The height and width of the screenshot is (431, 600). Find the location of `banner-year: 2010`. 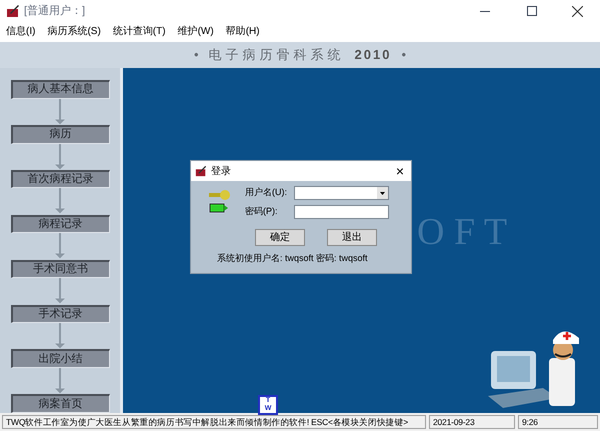

banner-year: 2010 is located at coordinates (373, 55).